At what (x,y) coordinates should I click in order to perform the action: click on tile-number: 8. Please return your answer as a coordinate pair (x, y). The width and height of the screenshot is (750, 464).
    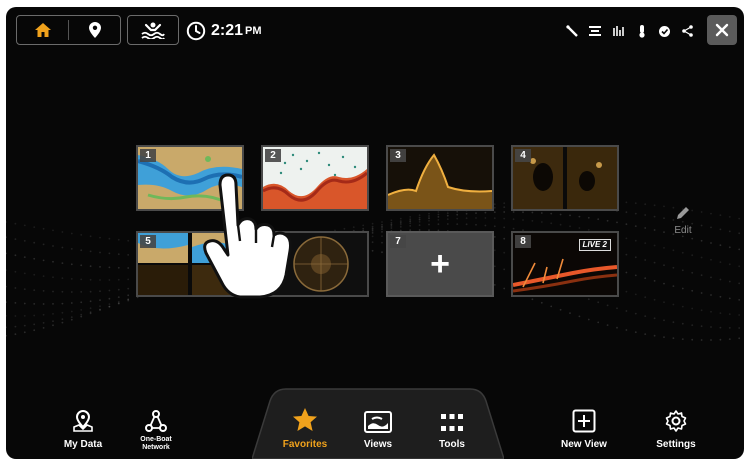
    Looking at the image, I should click on (523, 241).